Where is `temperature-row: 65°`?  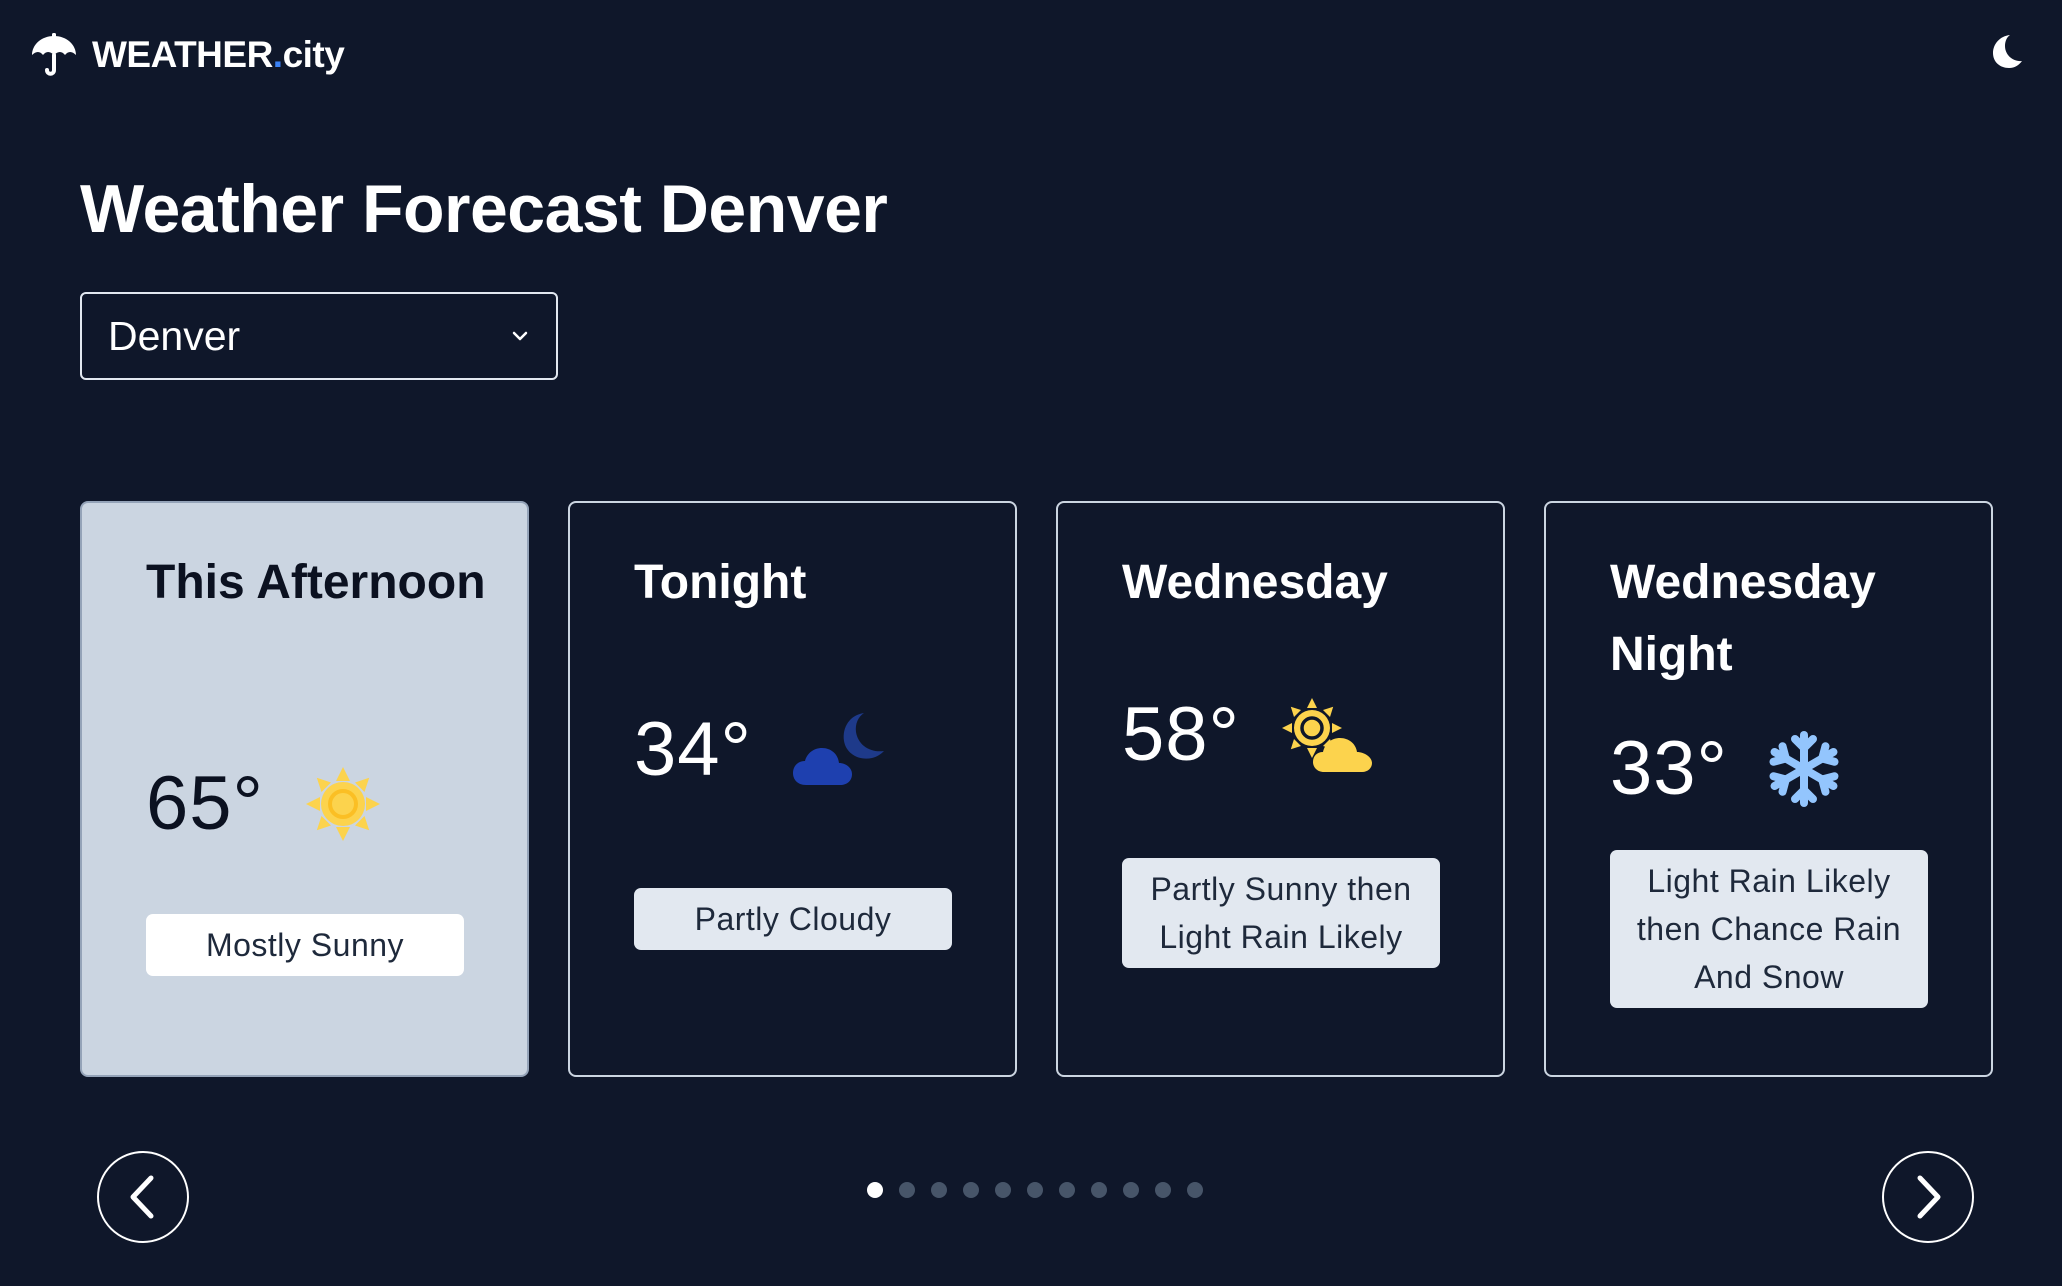 temperature-row: 65° is located at coordinates (264, 804).